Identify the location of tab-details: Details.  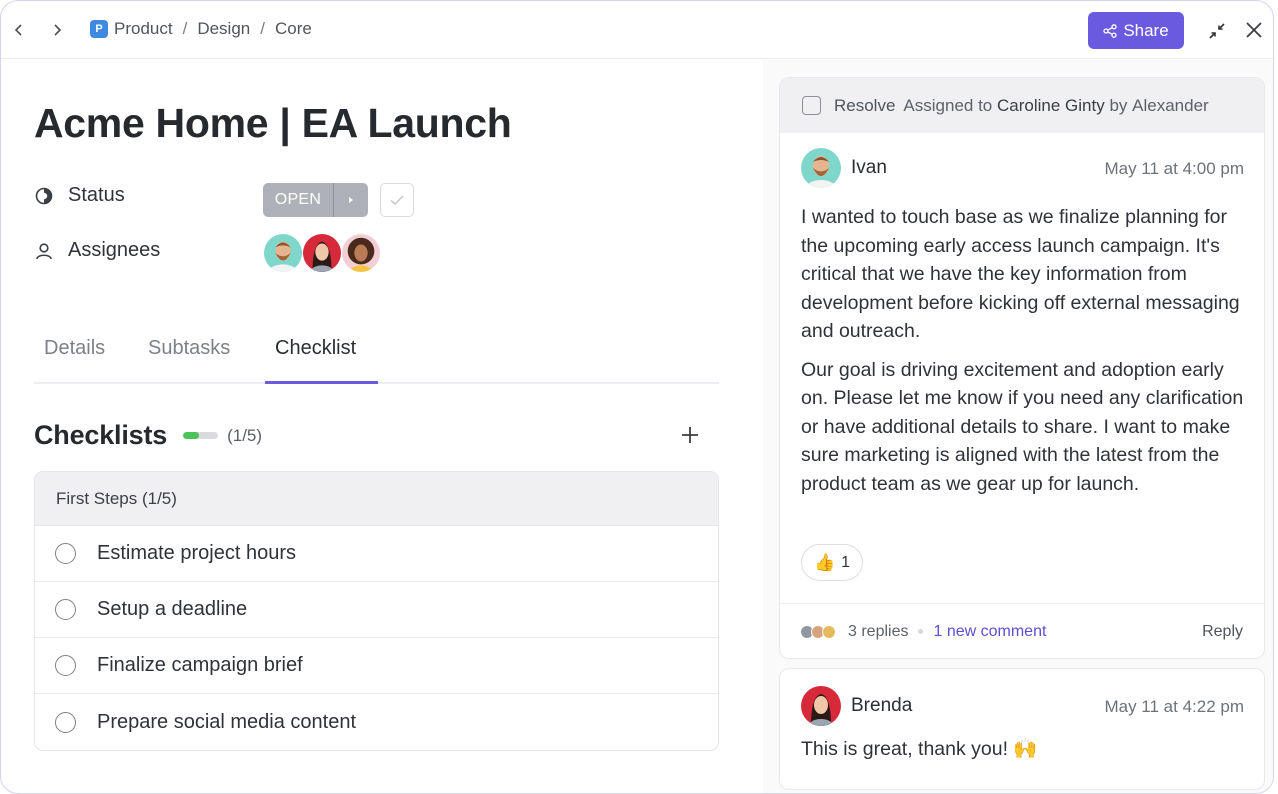
(74, 348).